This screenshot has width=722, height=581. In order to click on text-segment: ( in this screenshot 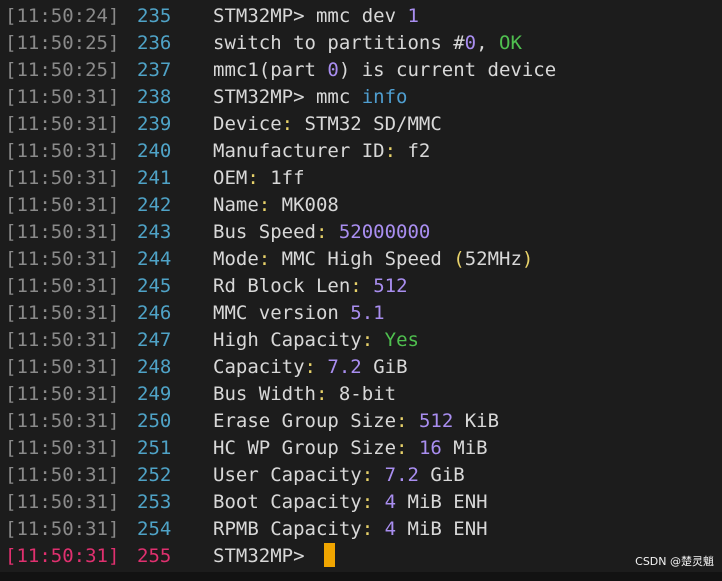, I will do `click(459, 259)`.